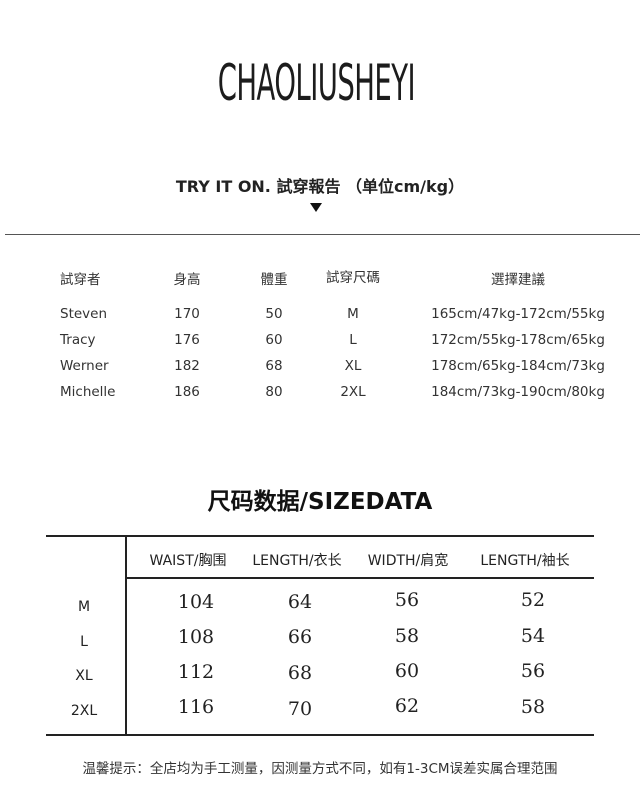 This screenshot has height=800, width=640. Describe the element at coordinates (533, 707) in the screenshot. I see `sleeve-value: 58` at that location.